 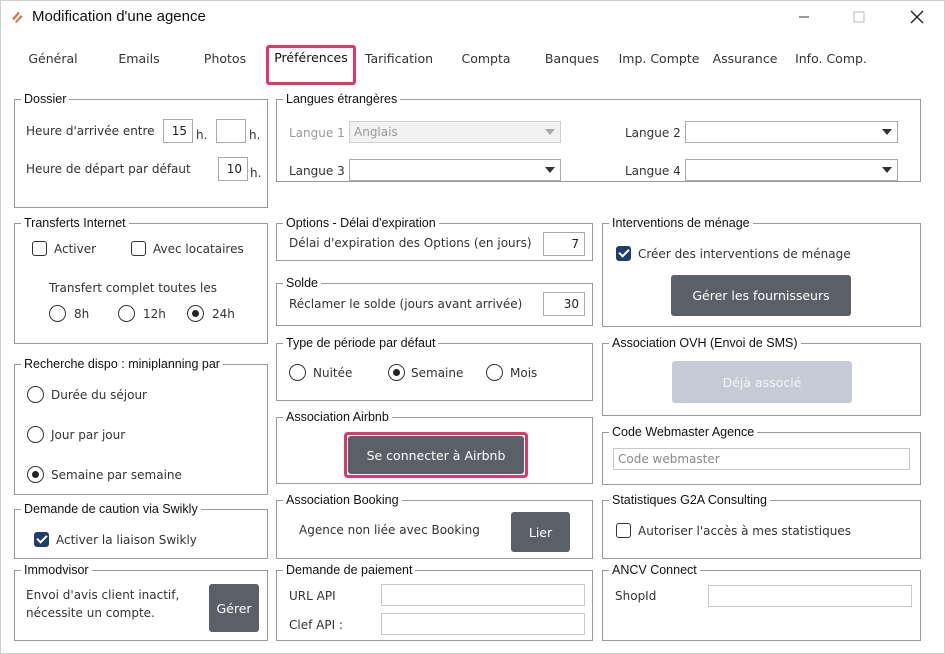 I want to click on arrival-to-input, so click(x=231, y=131).